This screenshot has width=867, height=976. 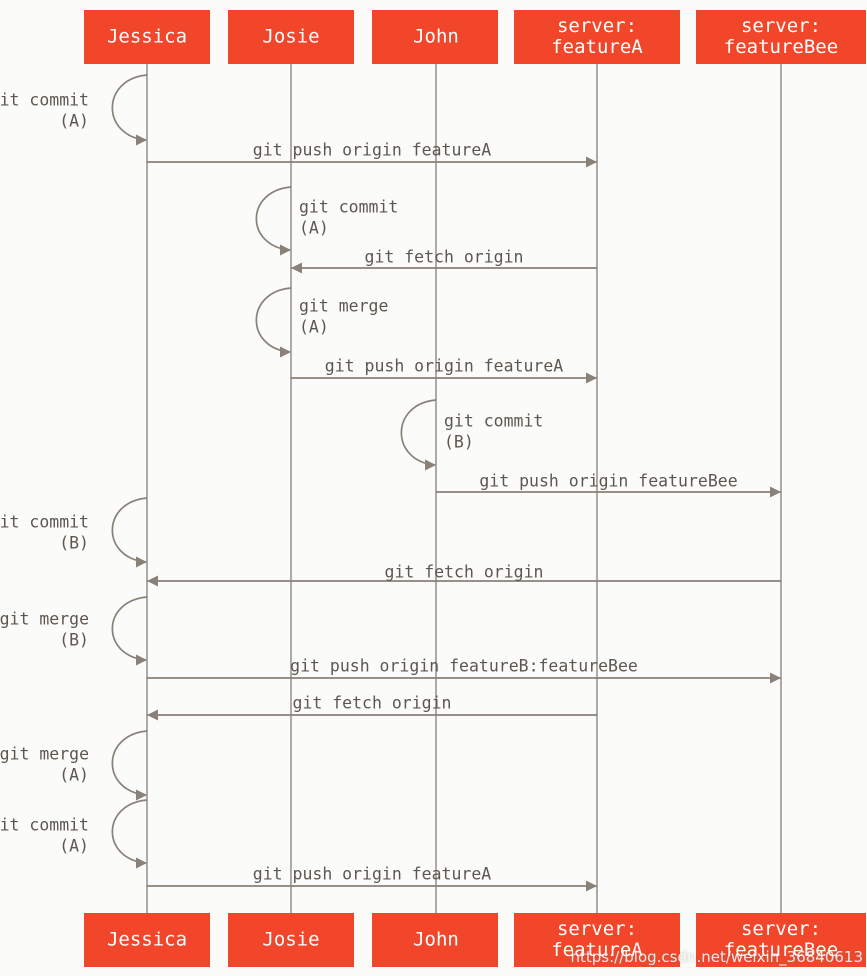 What do you see at coordinates (591, 162) in the screenshot?
I see `arrowhead-m2` at bounding box center [591, 162].